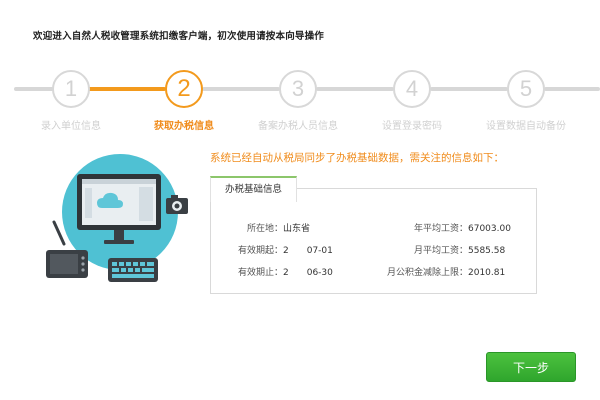  What do you see at coordinates (427, 273) in the screenshot?
I see `fund-cap-label: 月公积金减除上限：` at bounding box center [427, 273].